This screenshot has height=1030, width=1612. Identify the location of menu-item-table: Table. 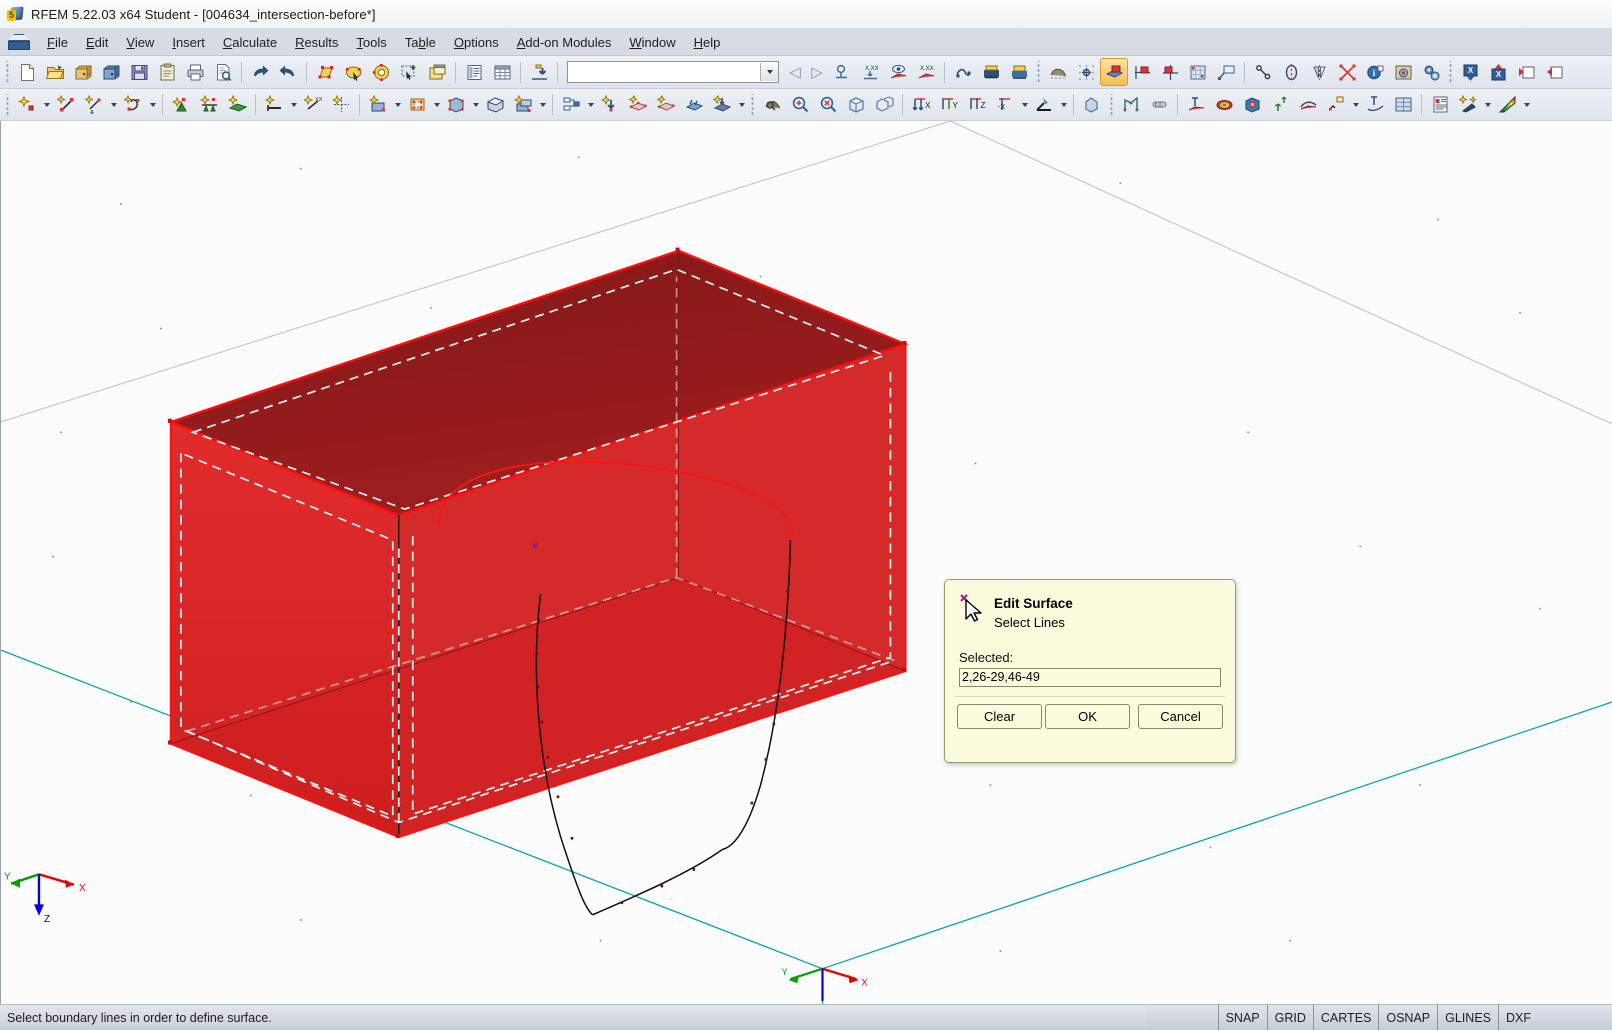
(420, 42).